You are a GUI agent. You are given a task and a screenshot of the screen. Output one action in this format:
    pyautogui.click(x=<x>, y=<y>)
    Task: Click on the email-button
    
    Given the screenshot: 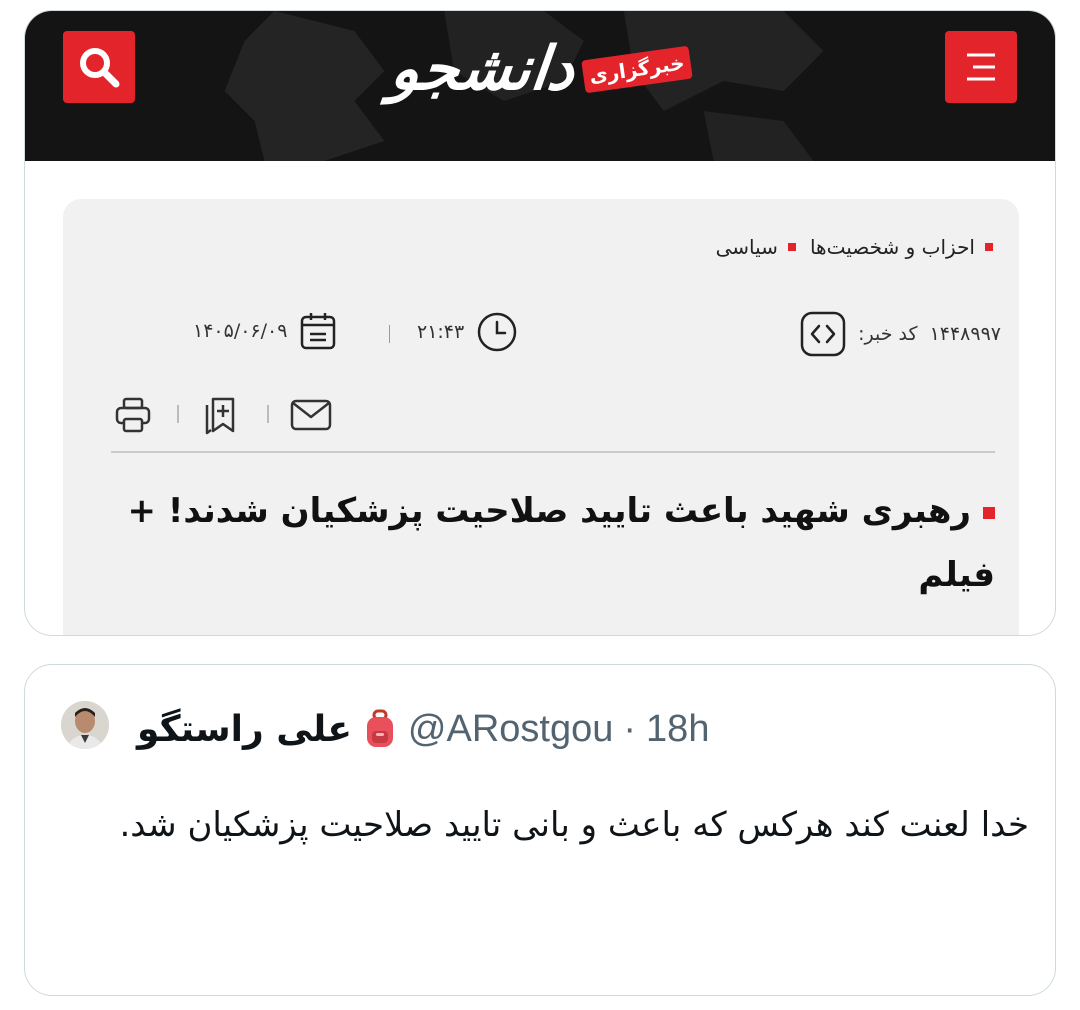 What is the action you would take?
    pyautogui.click(x=311, y=415)
    